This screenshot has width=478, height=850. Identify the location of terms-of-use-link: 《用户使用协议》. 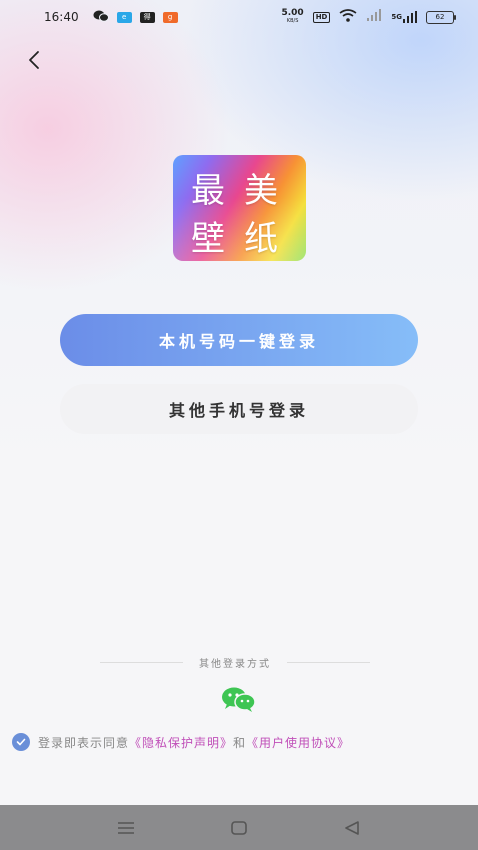
(298, 742).